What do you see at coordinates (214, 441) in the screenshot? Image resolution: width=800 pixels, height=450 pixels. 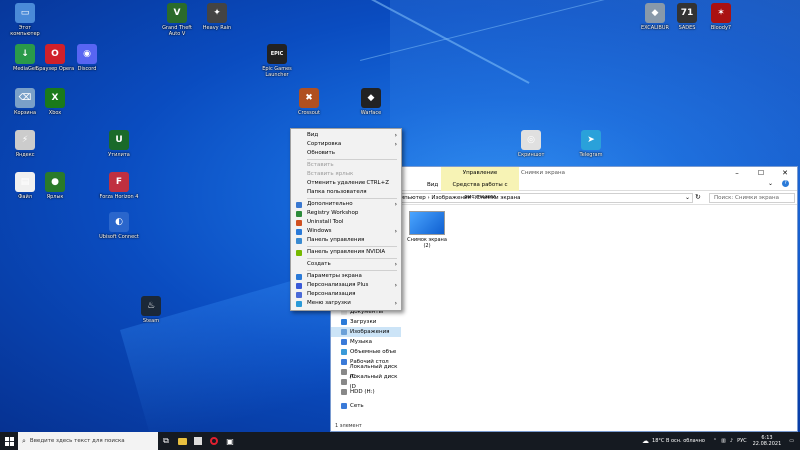 I see `taskbar-opera` at bounding box center [214, 441].